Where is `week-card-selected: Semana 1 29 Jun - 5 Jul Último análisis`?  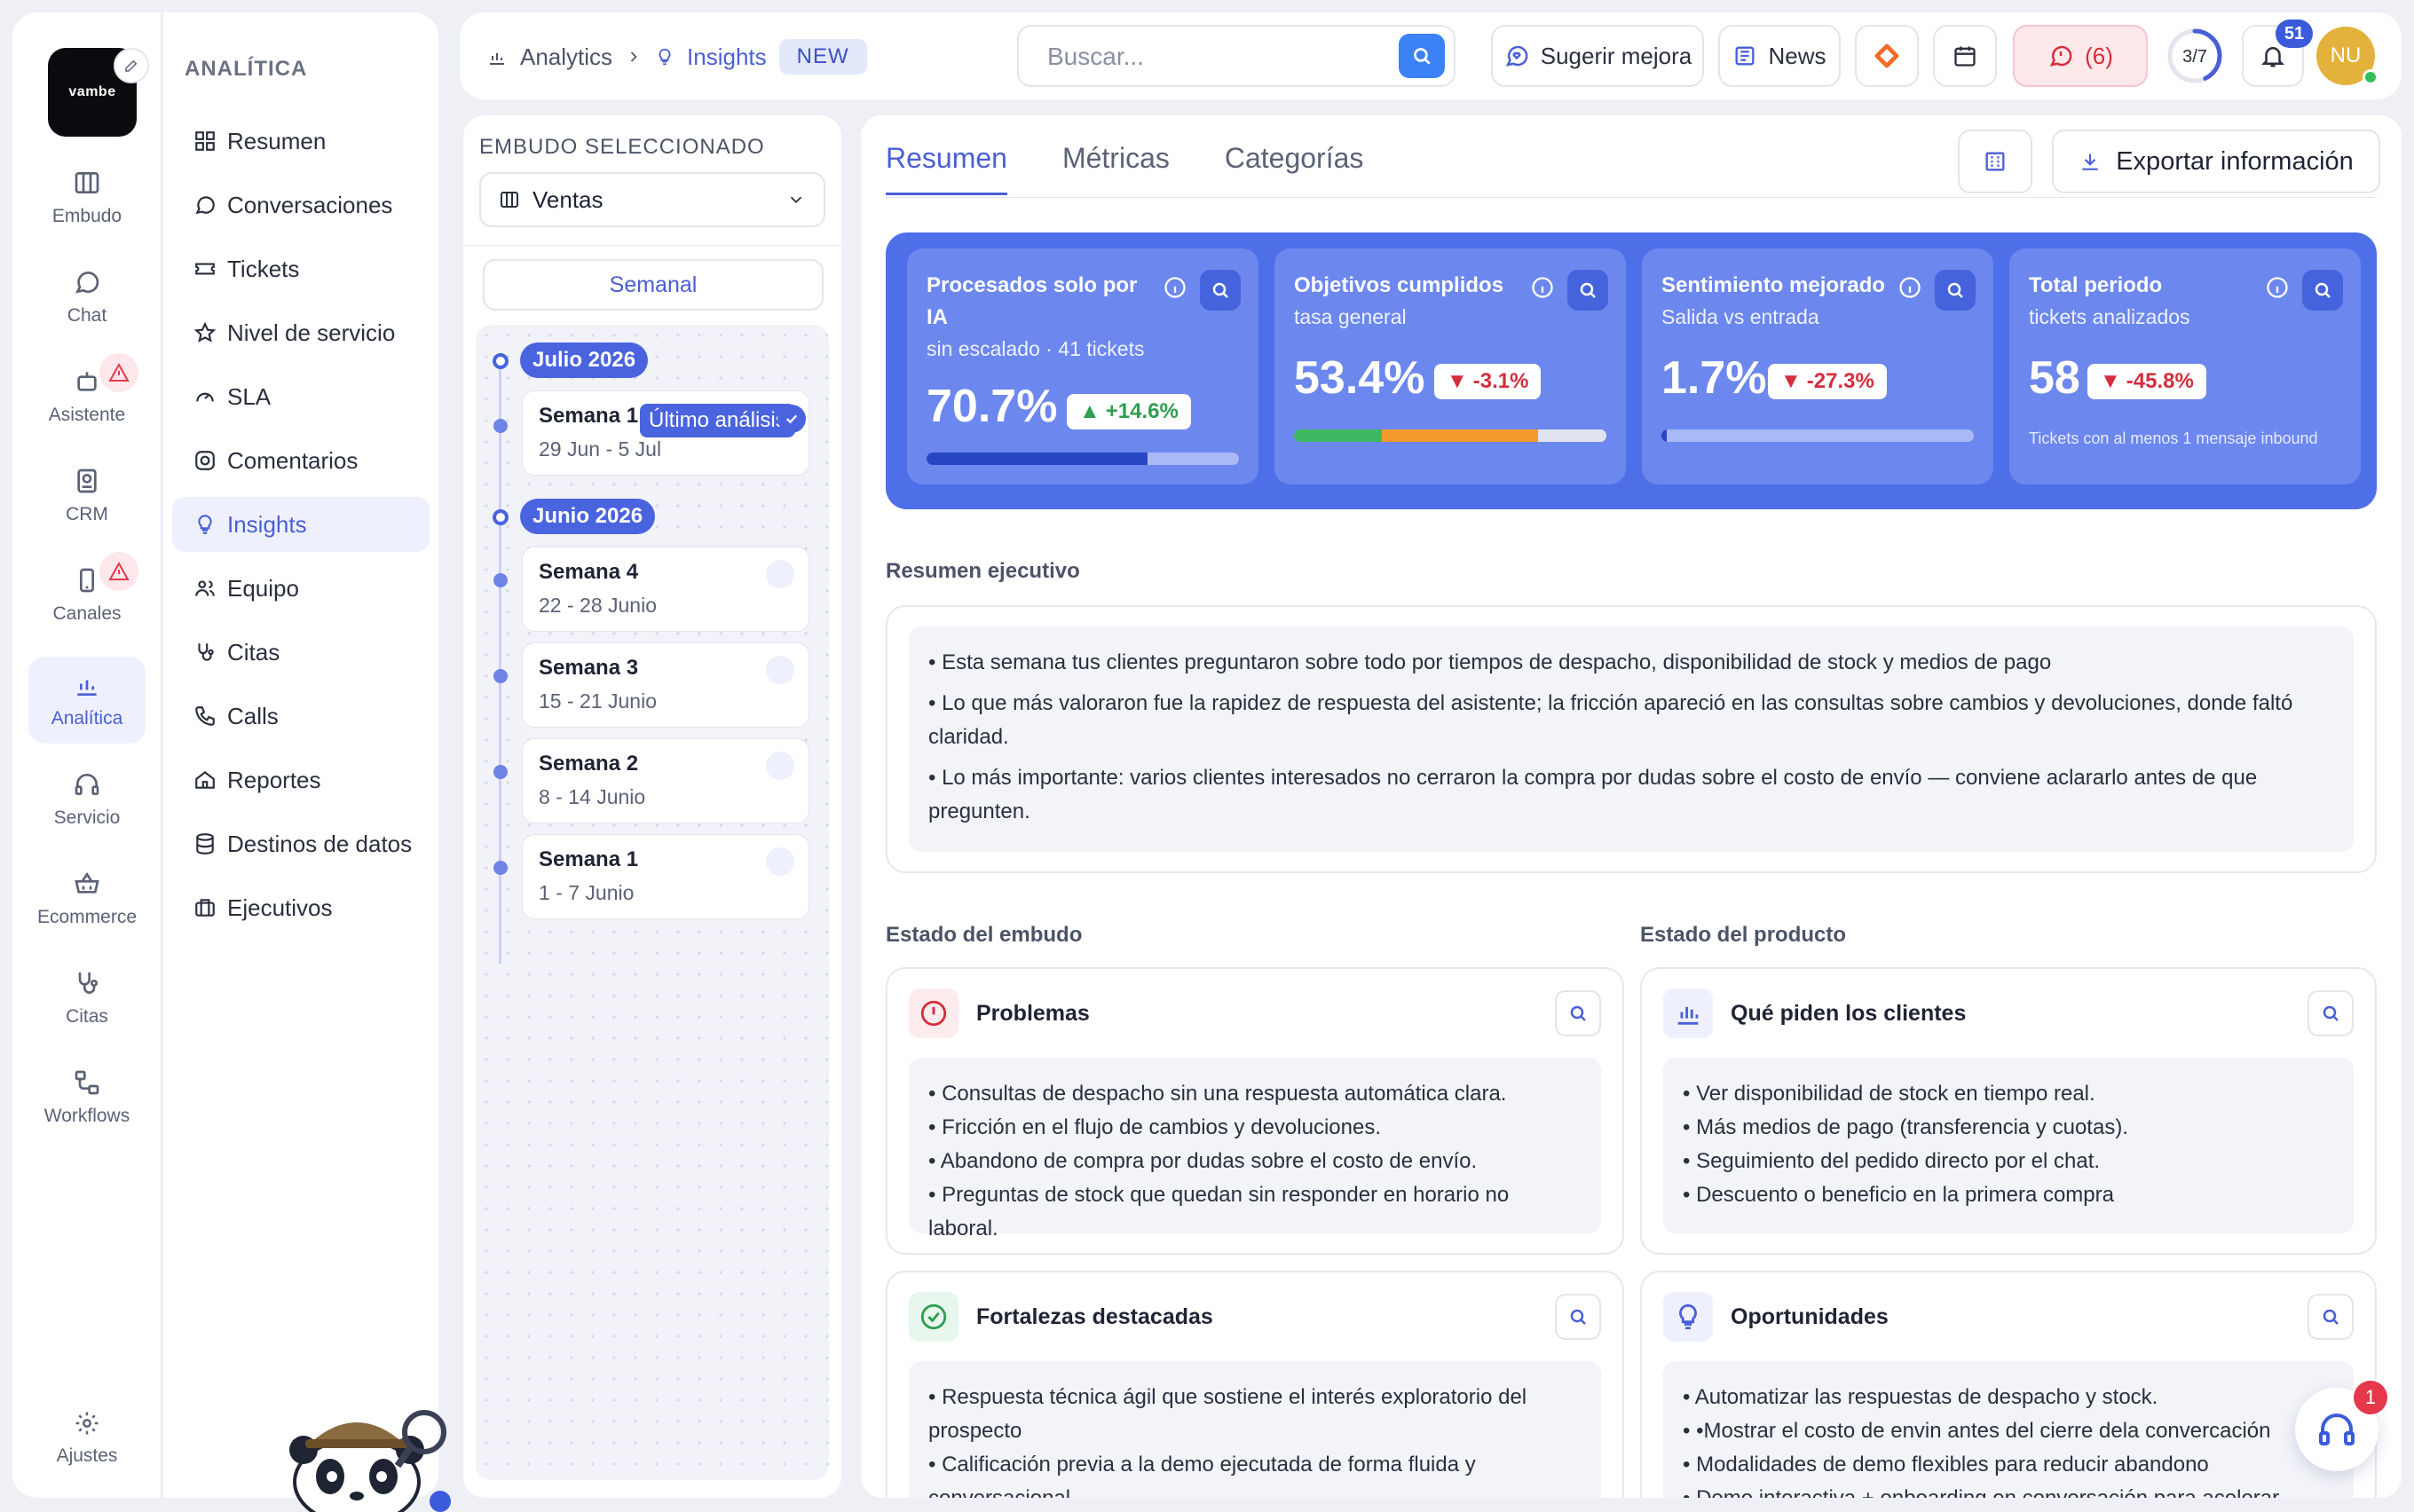 week-card-selected: Semana 1 29 Jun - 5 Jul Último análisis is located at coordinates (665, 433).